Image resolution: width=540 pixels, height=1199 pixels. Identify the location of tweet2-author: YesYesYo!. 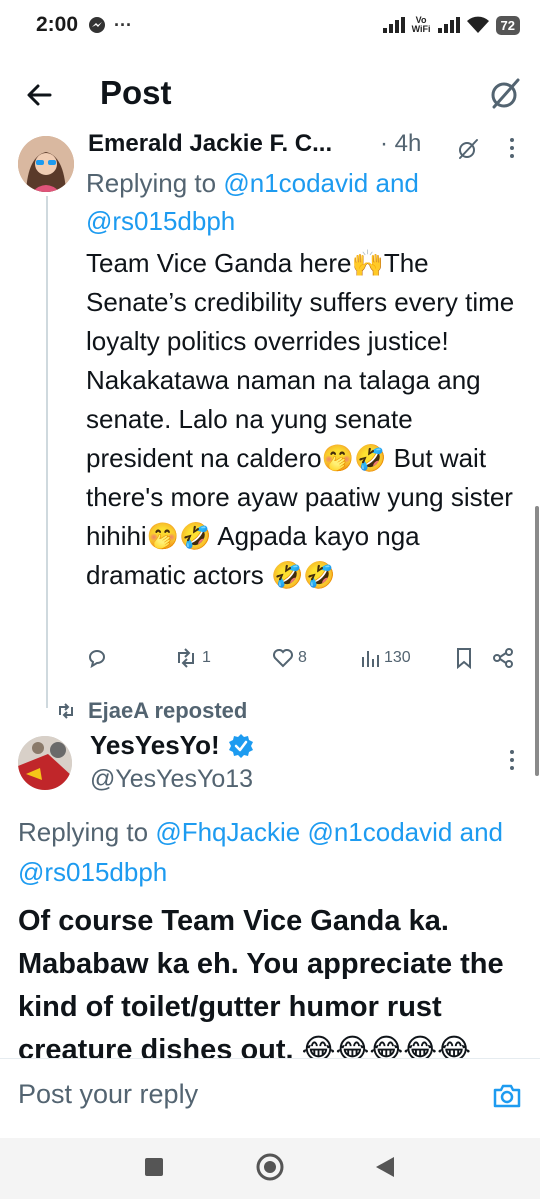
(172, 745).